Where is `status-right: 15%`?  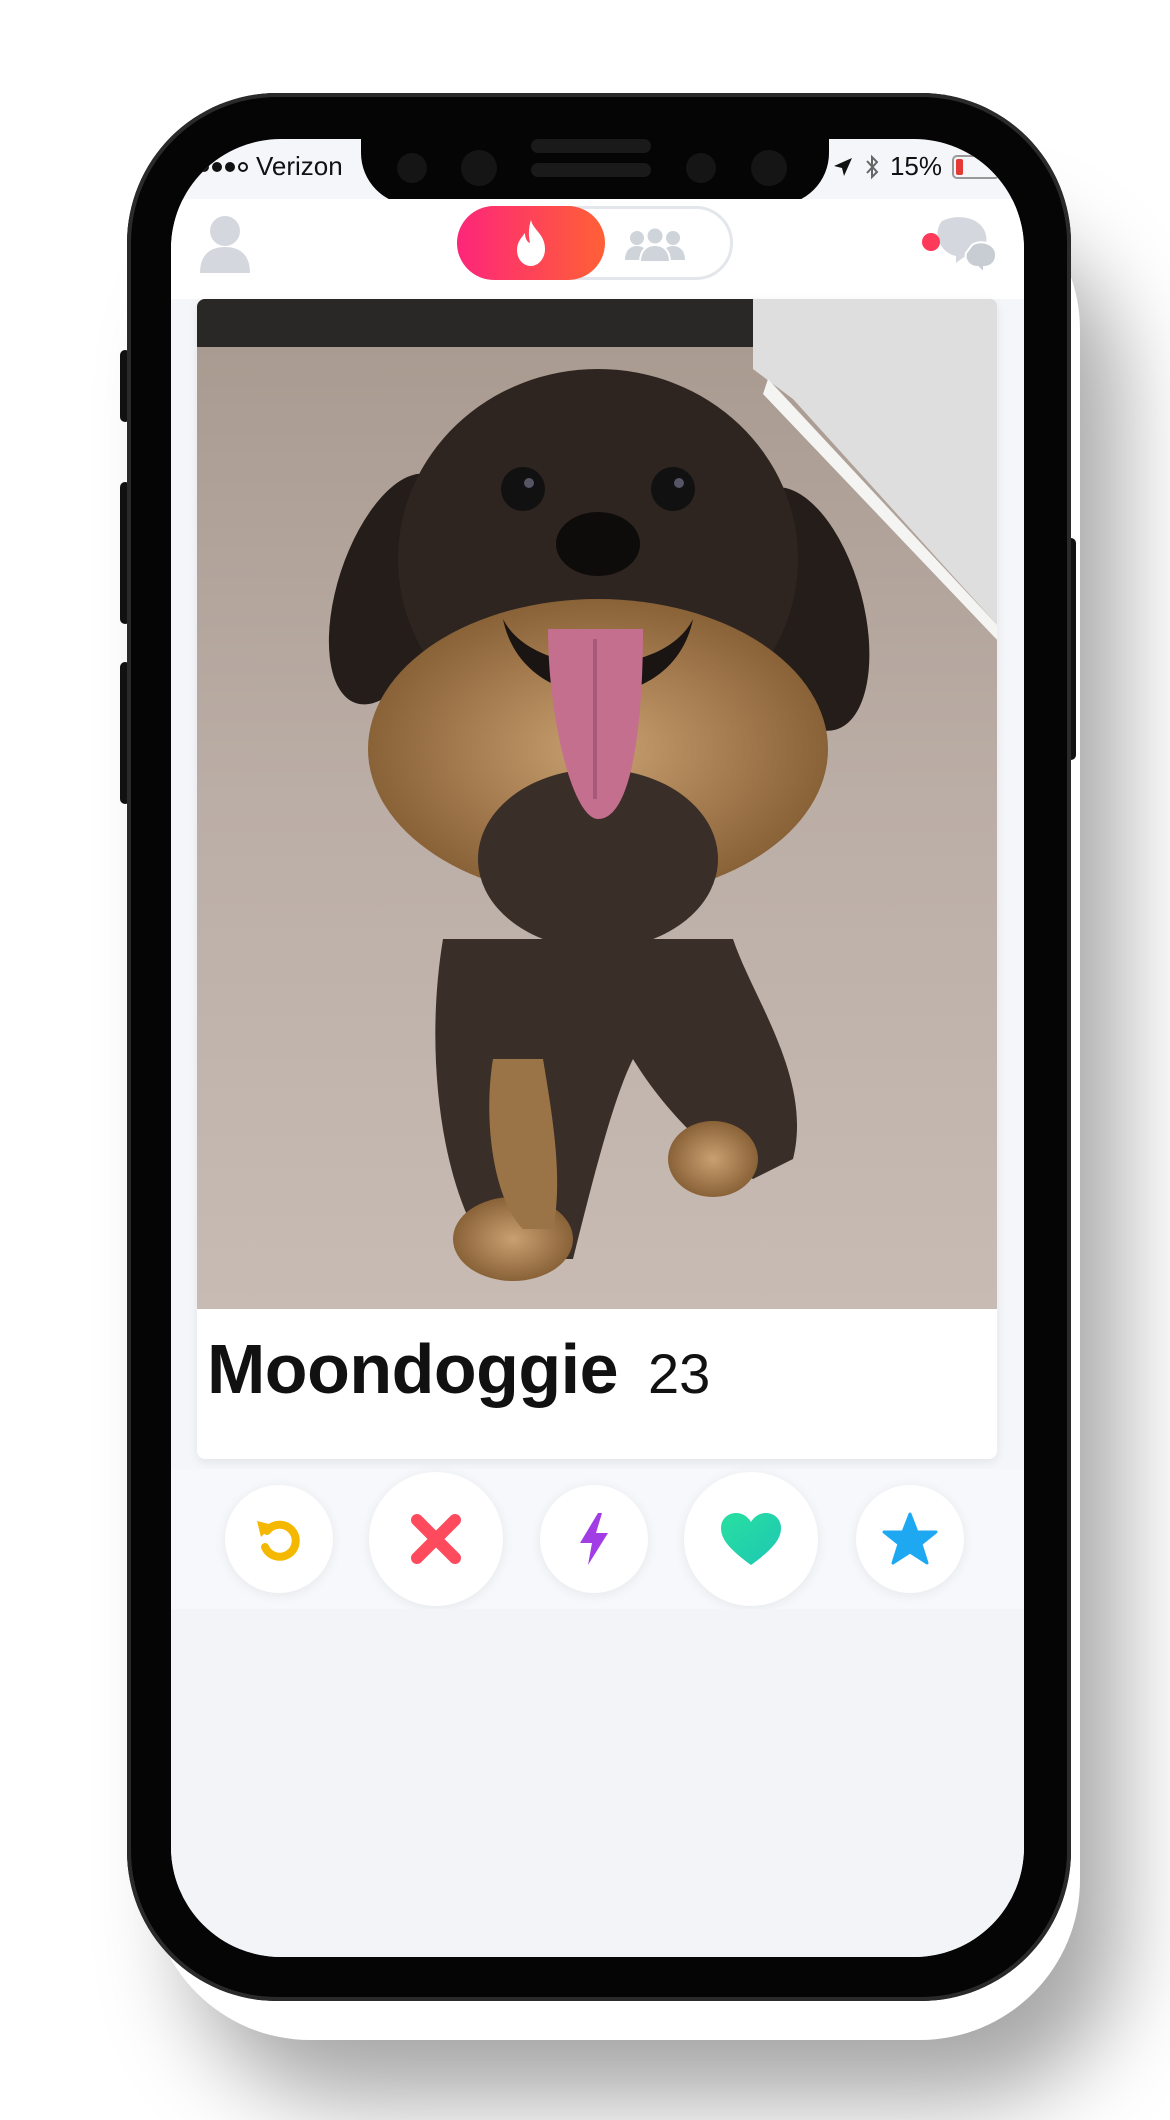 status-right: 15% is located at coordinates (918, 166).